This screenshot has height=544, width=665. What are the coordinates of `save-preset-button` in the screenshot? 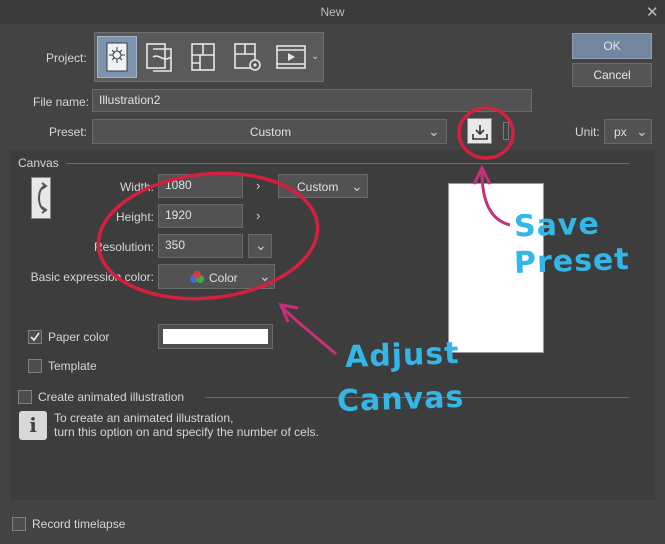 It's located at (479, 131).